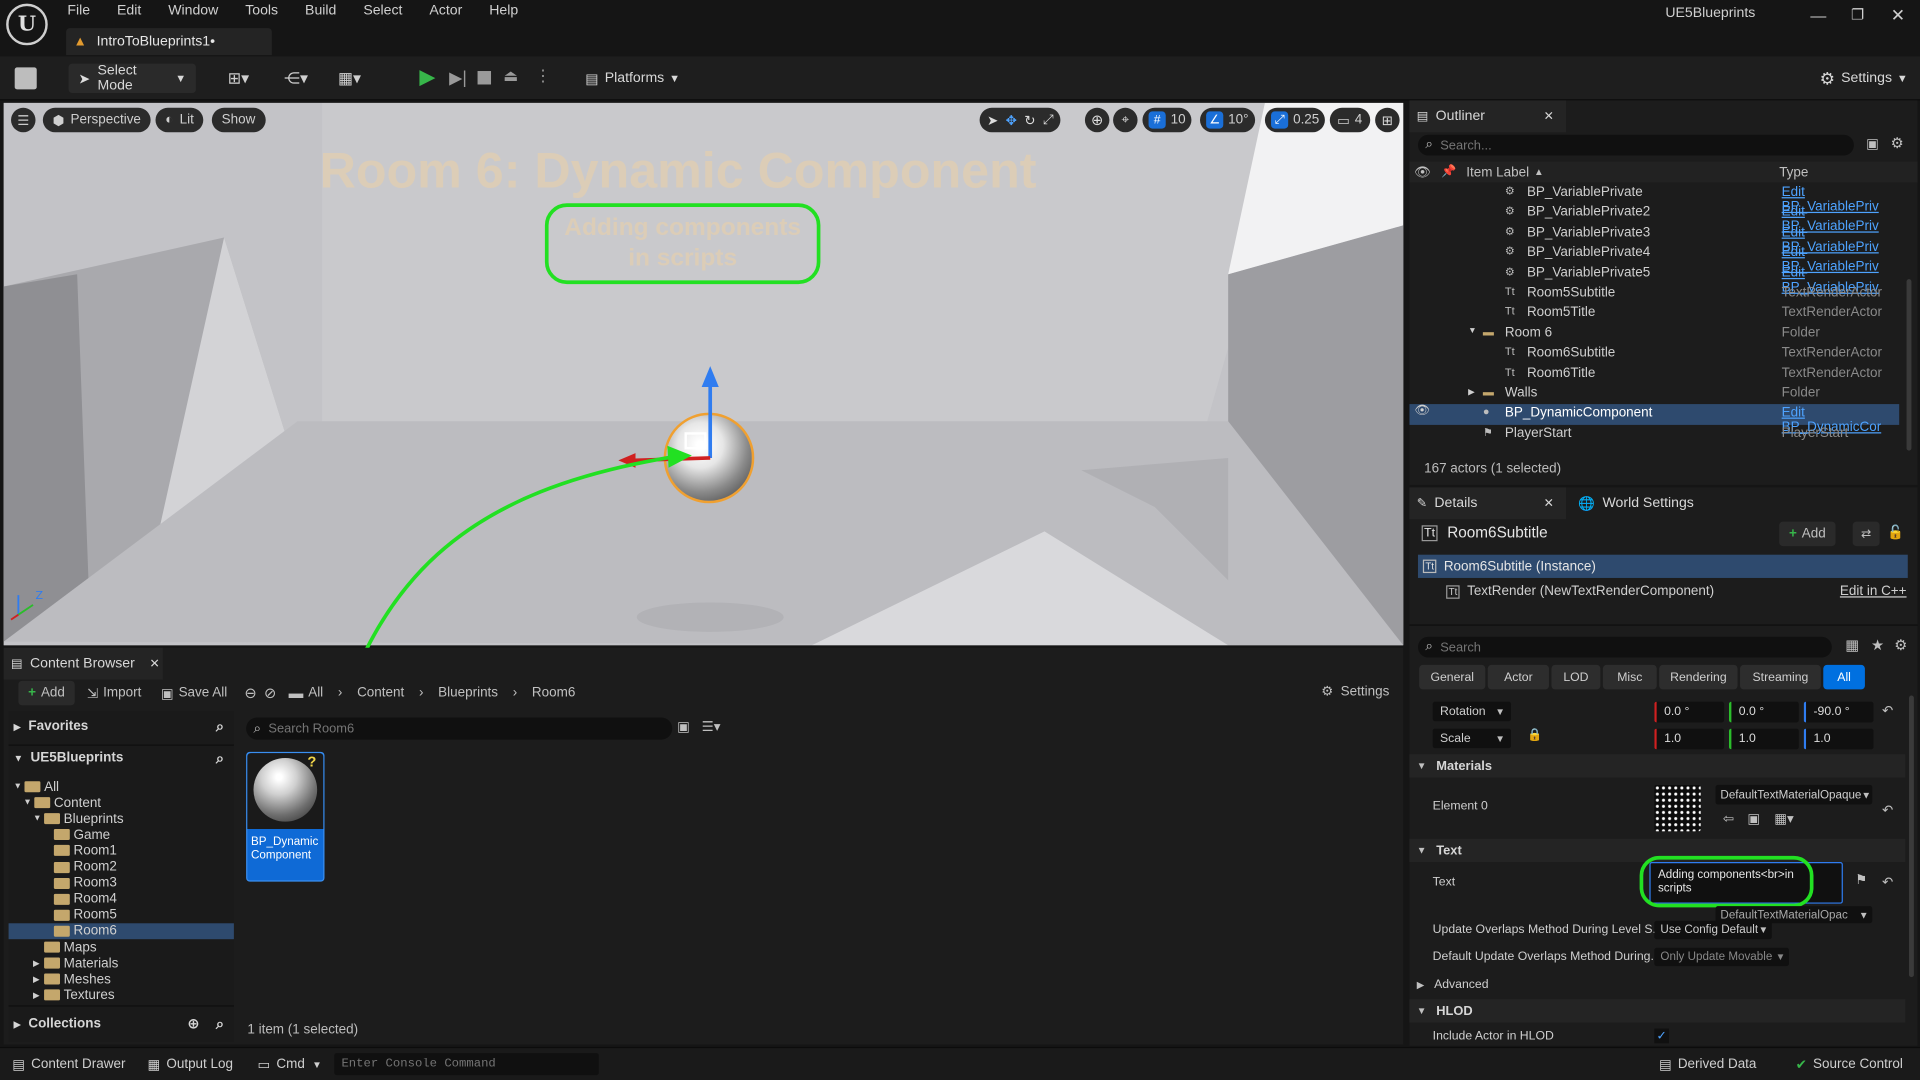 The width and height of the screenshot is (1920, 1080). What do you see at coordinates (1793, 172) in the screenshot?
I see `col-type: Type` at bounding box center [1793, 172].